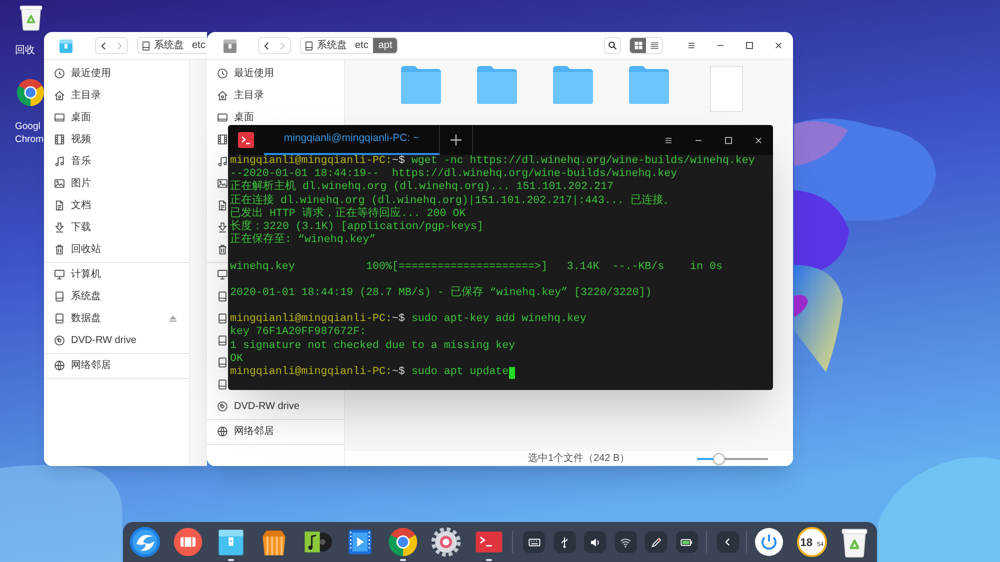 This screenshot has height=562, width=1000. Describe the element at coordinates (303, 241) in the screenshot. I see `terminal-line: 正在保存至: “winehq.key”` at that location.